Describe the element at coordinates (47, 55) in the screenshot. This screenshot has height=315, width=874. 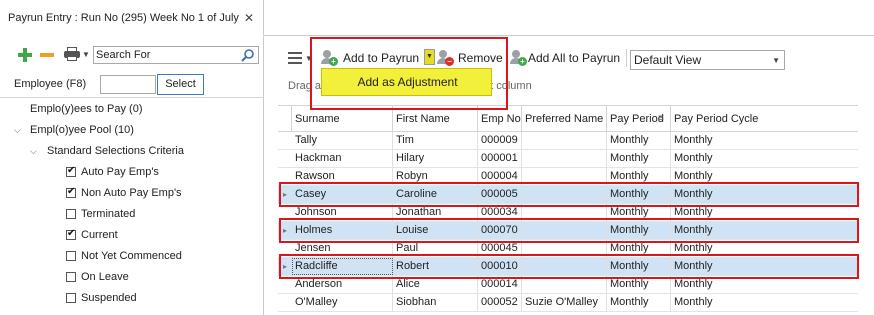
I see `minus-icon` at that location.